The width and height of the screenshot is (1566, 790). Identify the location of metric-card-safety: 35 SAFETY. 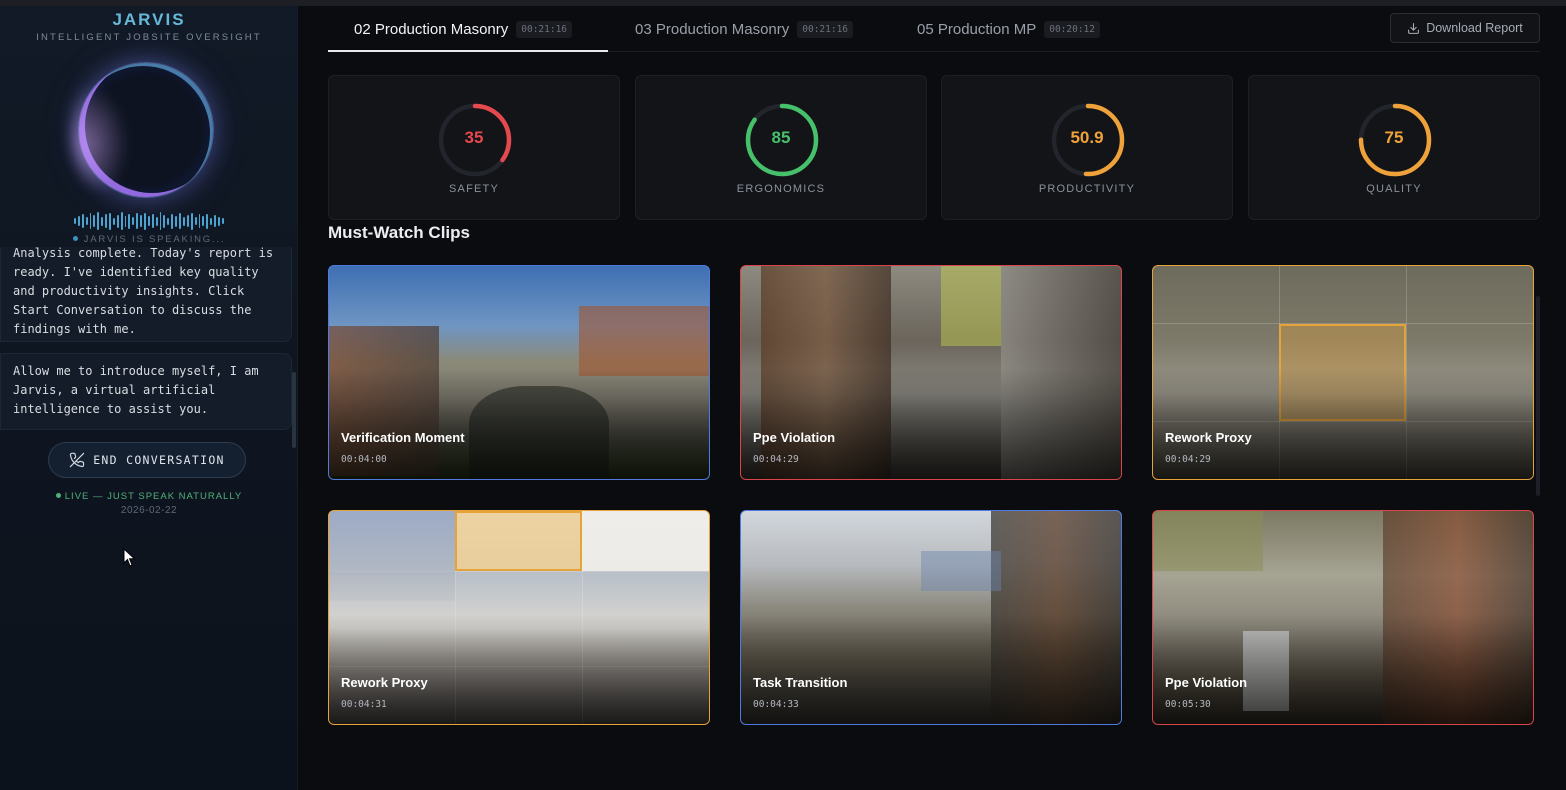
(474, 147).